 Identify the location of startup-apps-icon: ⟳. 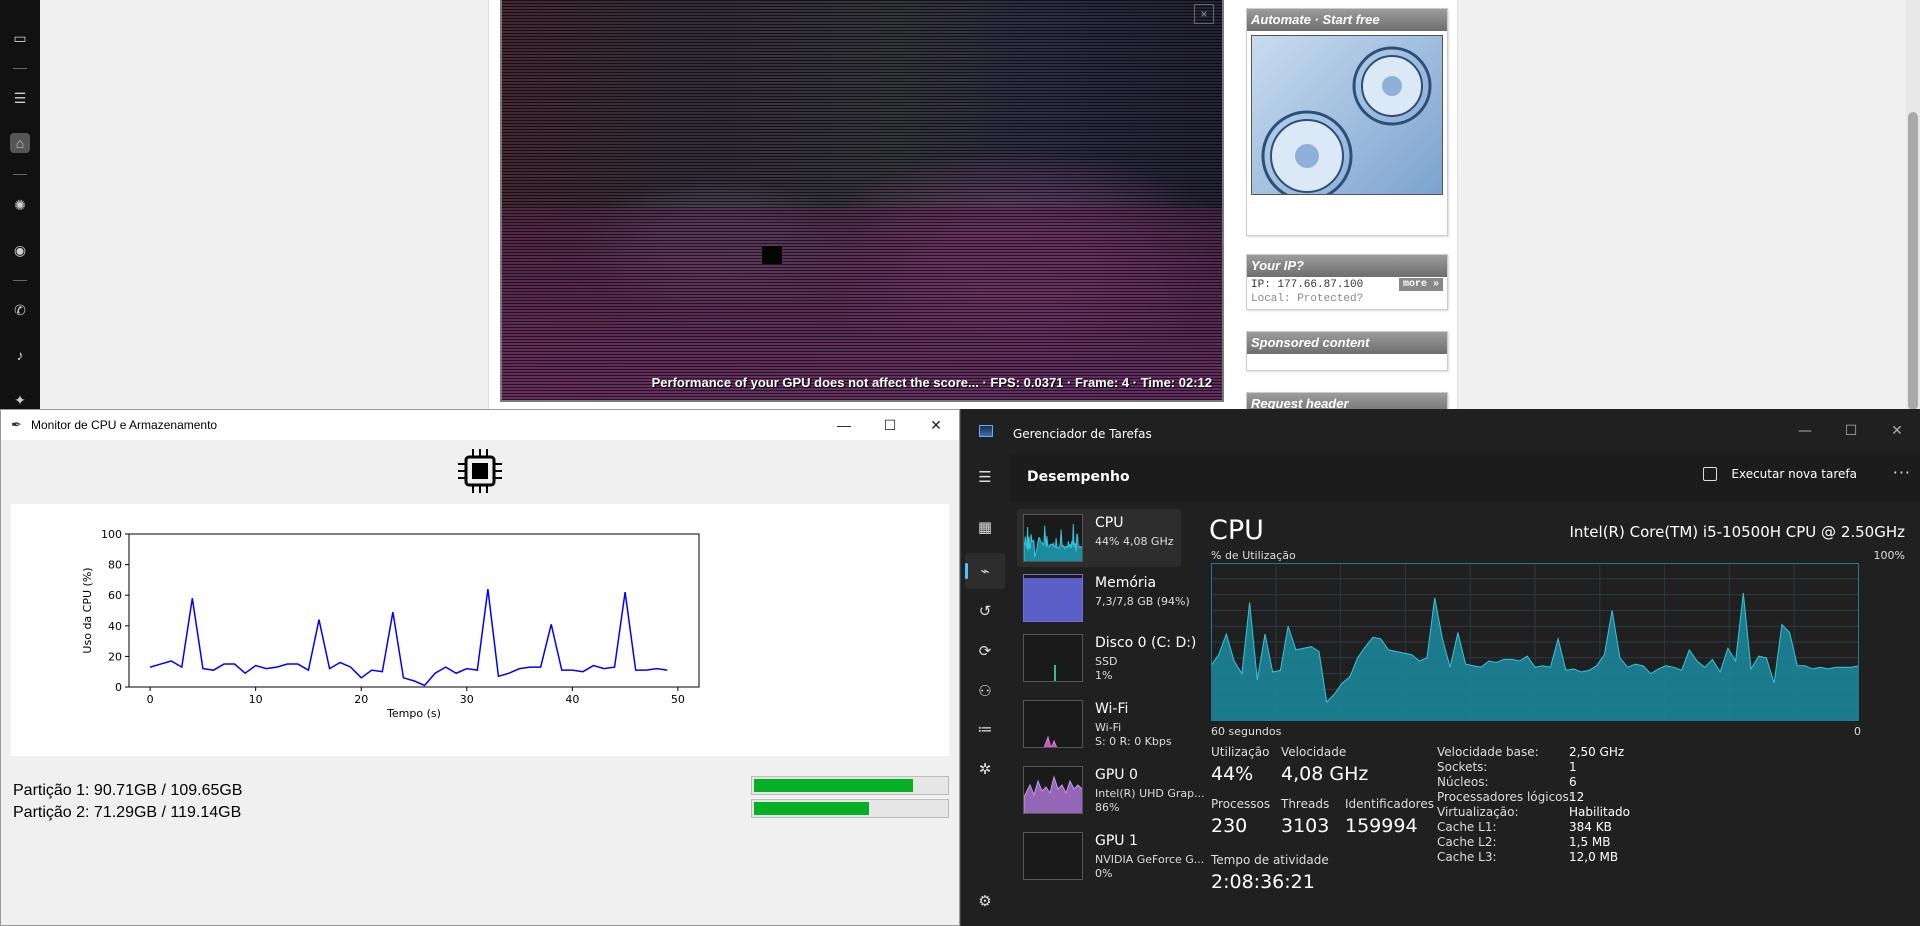
(985, 651).